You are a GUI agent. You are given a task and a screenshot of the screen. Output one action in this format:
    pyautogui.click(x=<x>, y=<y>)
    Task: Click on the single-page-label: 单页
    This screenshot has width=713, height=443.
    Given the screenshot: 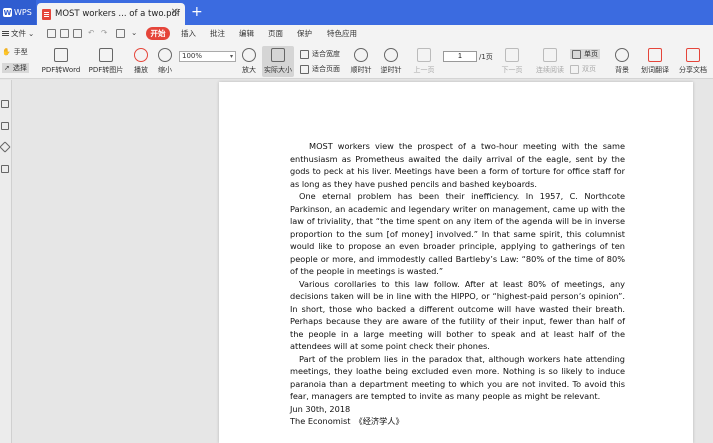 What is the action you would take?
    pyautogui.click(x=591, y=54)
    